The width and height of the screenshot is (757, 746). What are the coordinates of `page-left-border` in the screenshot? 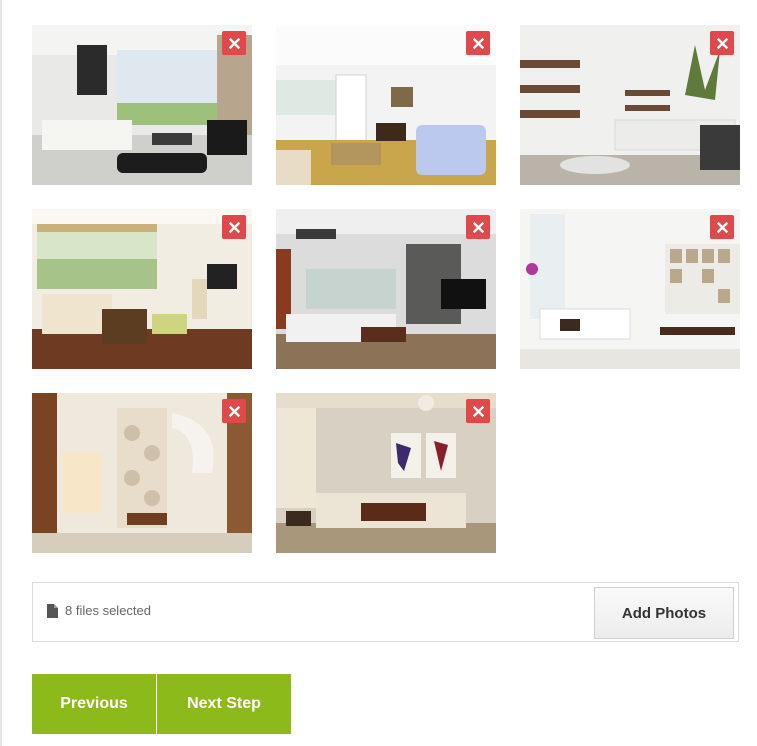 It's located at (1, 373).